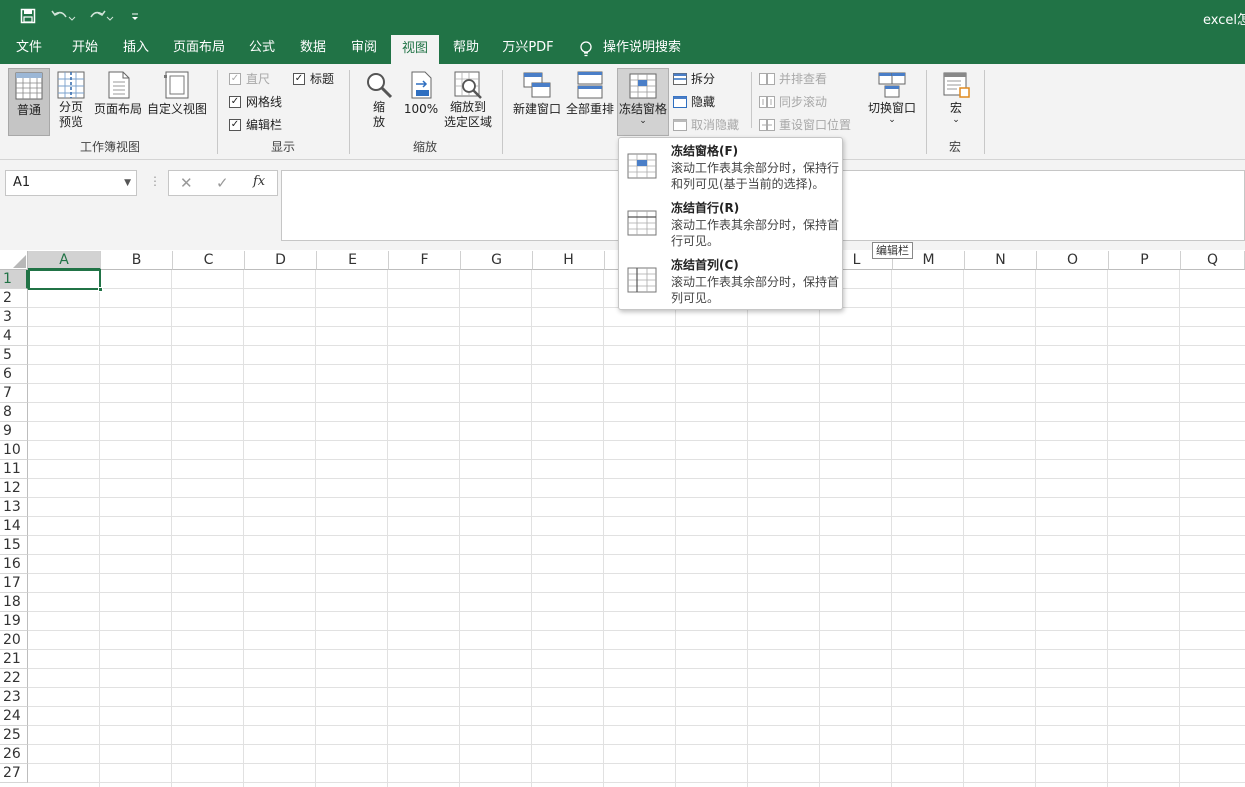 The height and width of the screenshot is (787, 1245). I want to click on tab-view: 视图, so click(415, 49).